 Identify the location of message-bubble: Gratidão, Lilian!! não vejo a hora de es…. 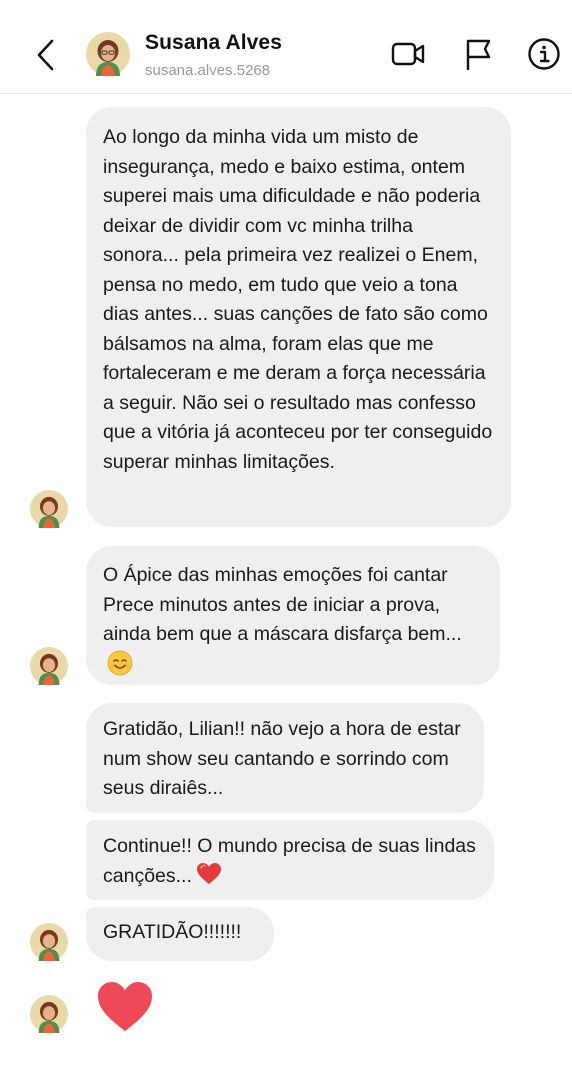
(285, 758).